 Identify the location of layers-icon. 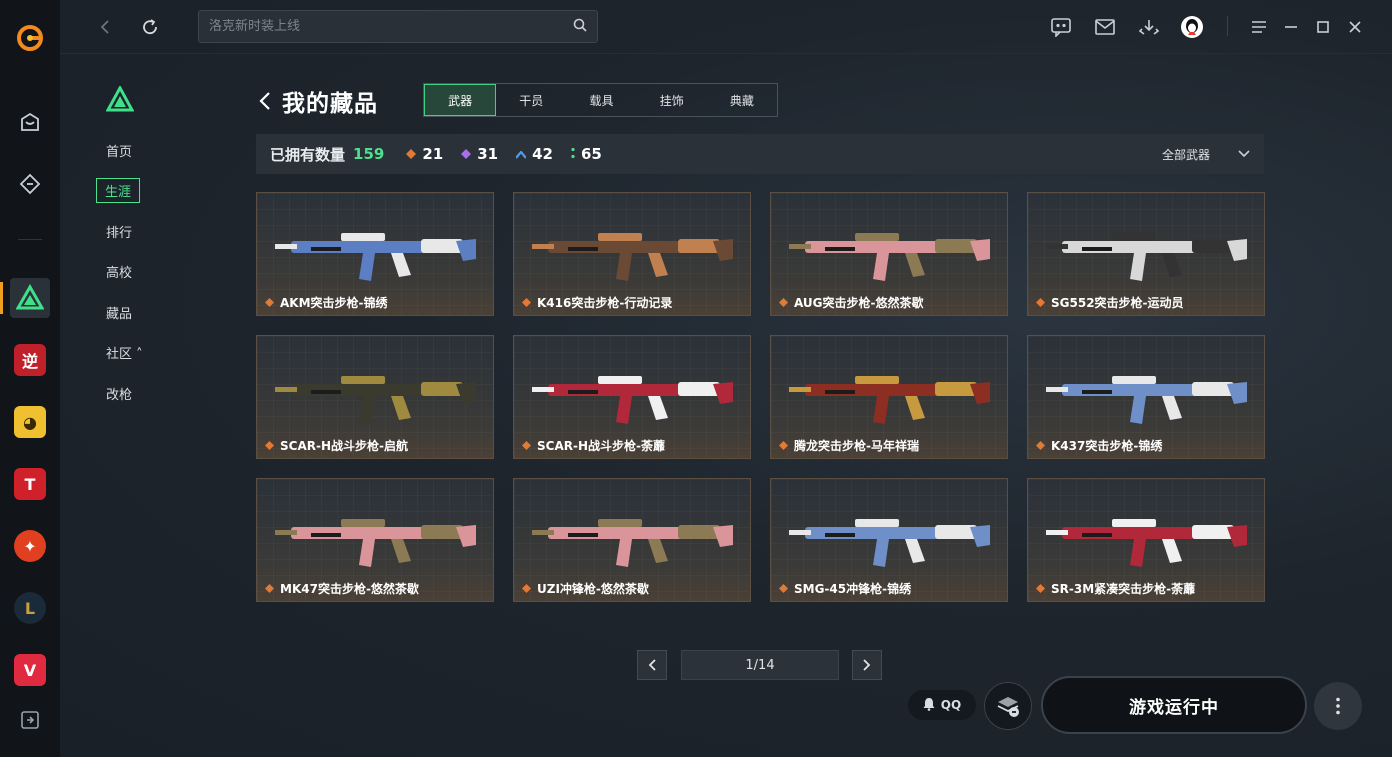
(1008, 707).